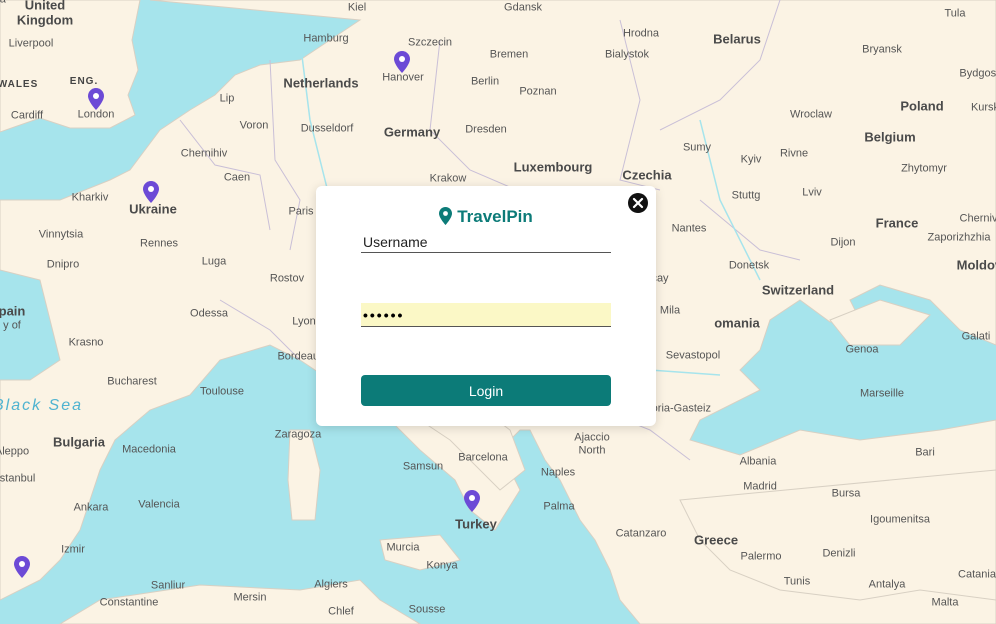 The image size is (996, 624). What do you see at coordinates (13, 311) in the screenshot?
I see `map-label: pain` at bounding box center [13, 311].